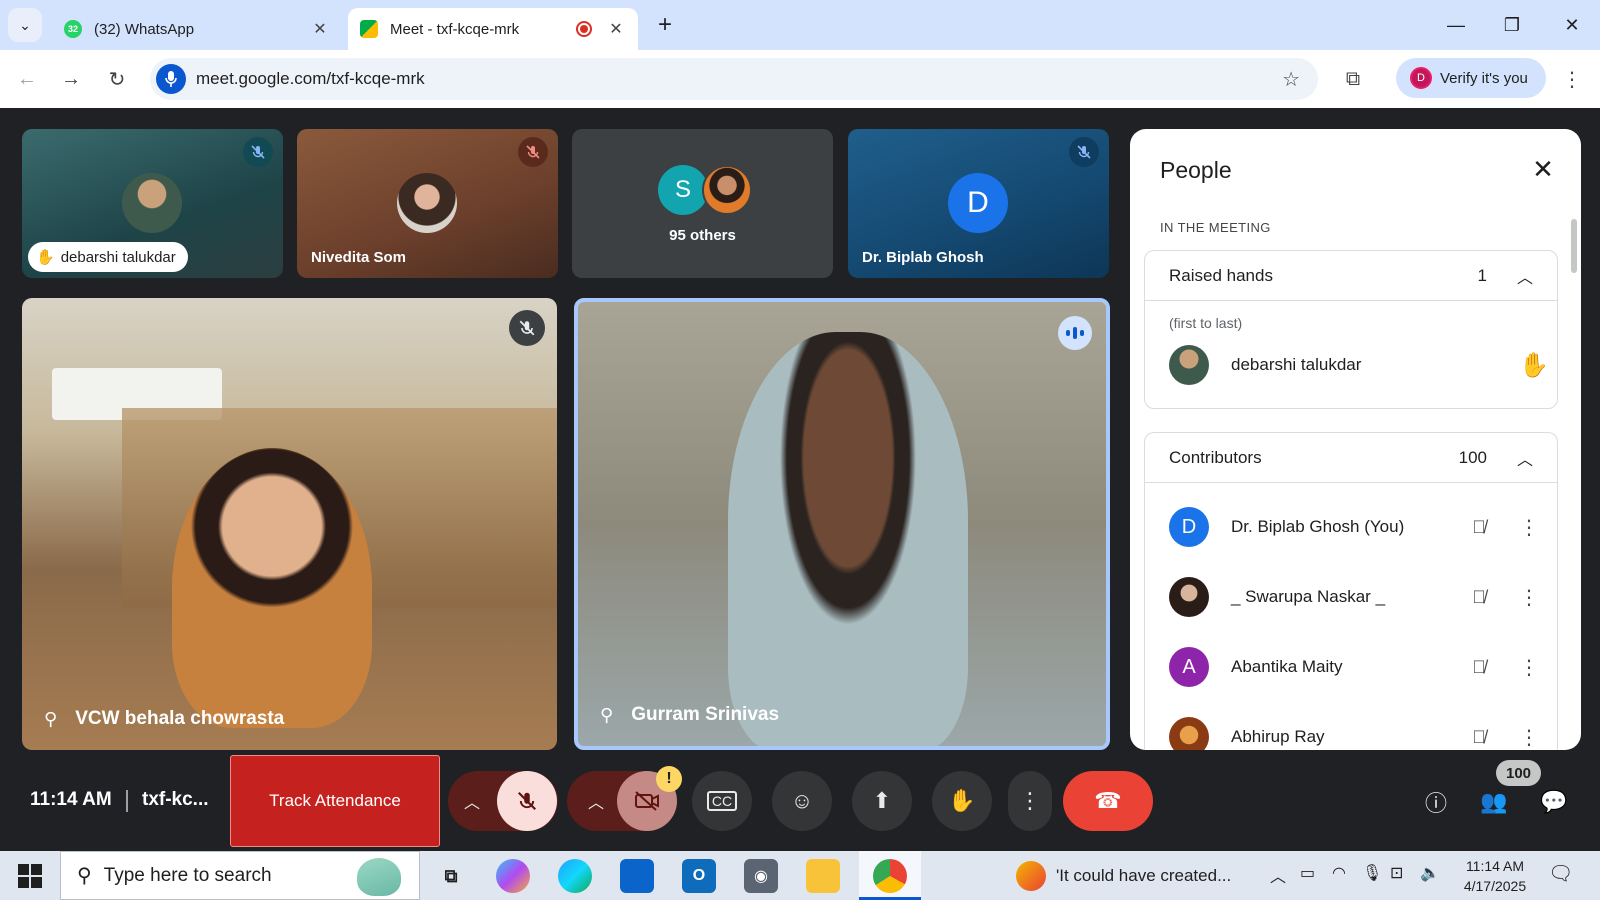 The image size is (1600, 900). What do you see at coordinates (1436, 802) in the screenshot?
I see `meeting-info-icon: ⓘ` at bounding box center [1436, 802].